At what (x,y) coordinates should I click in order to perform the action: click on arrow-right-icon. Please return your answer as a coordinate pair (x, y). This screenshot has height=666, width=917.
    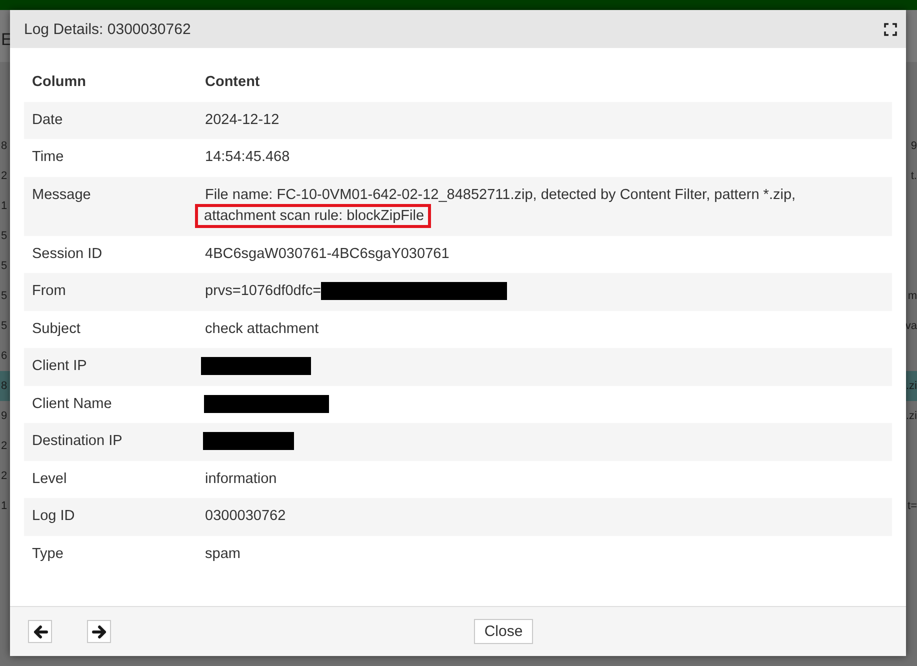
    Looking at the image, I should click on (99, 631).